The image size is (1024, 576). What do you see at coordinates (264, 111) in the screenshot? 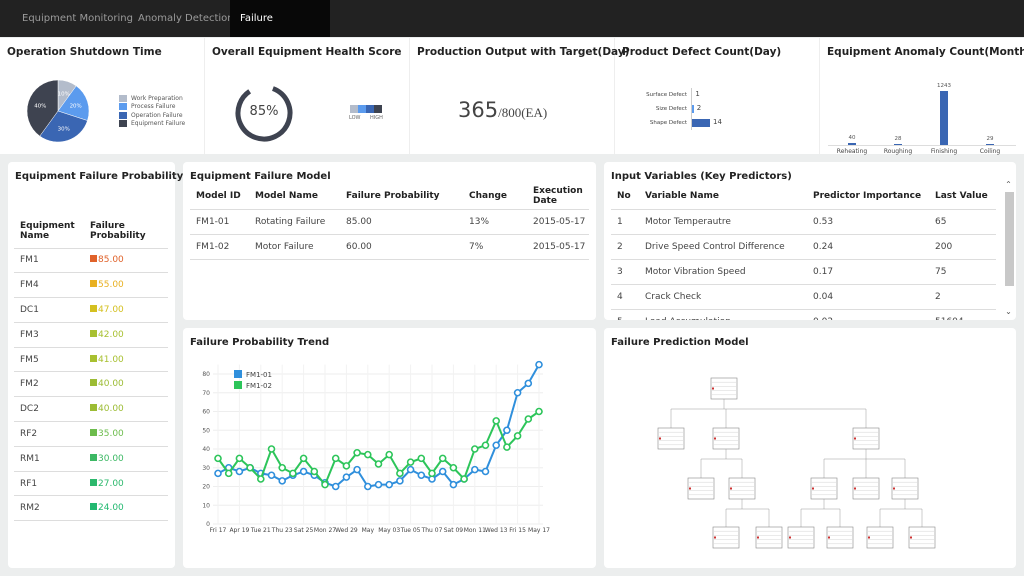
I see `health-value: 85%` at bounding box center [264, 111].